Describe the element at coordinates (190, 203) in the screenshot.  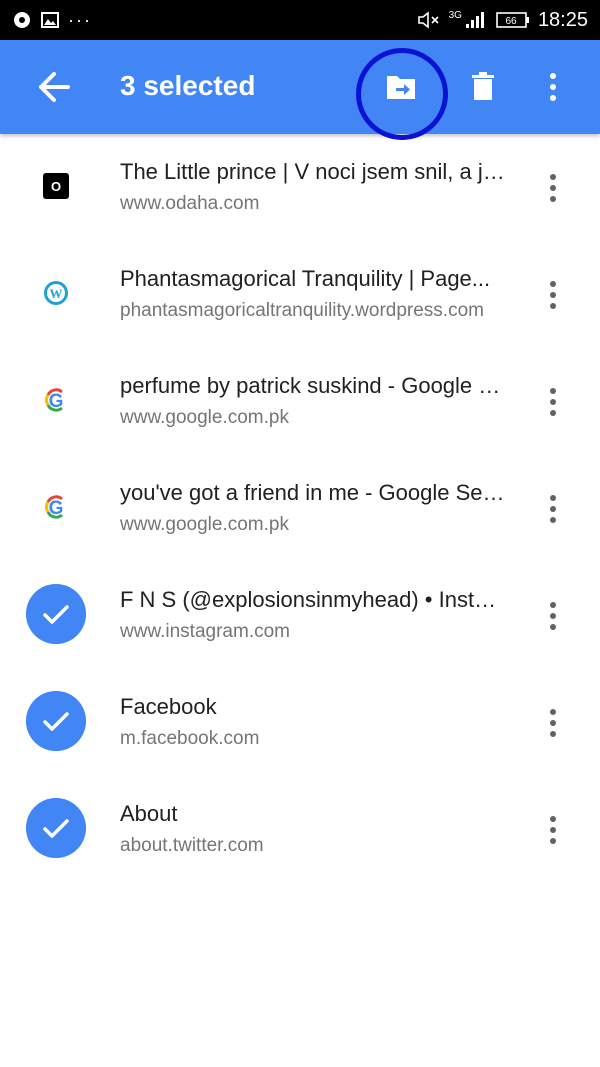
I see `item-url: www.odaha.com` at that location.